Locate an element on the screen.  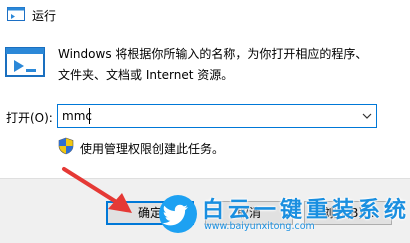
uac-shield-icon is located at coordinates (66, 146).